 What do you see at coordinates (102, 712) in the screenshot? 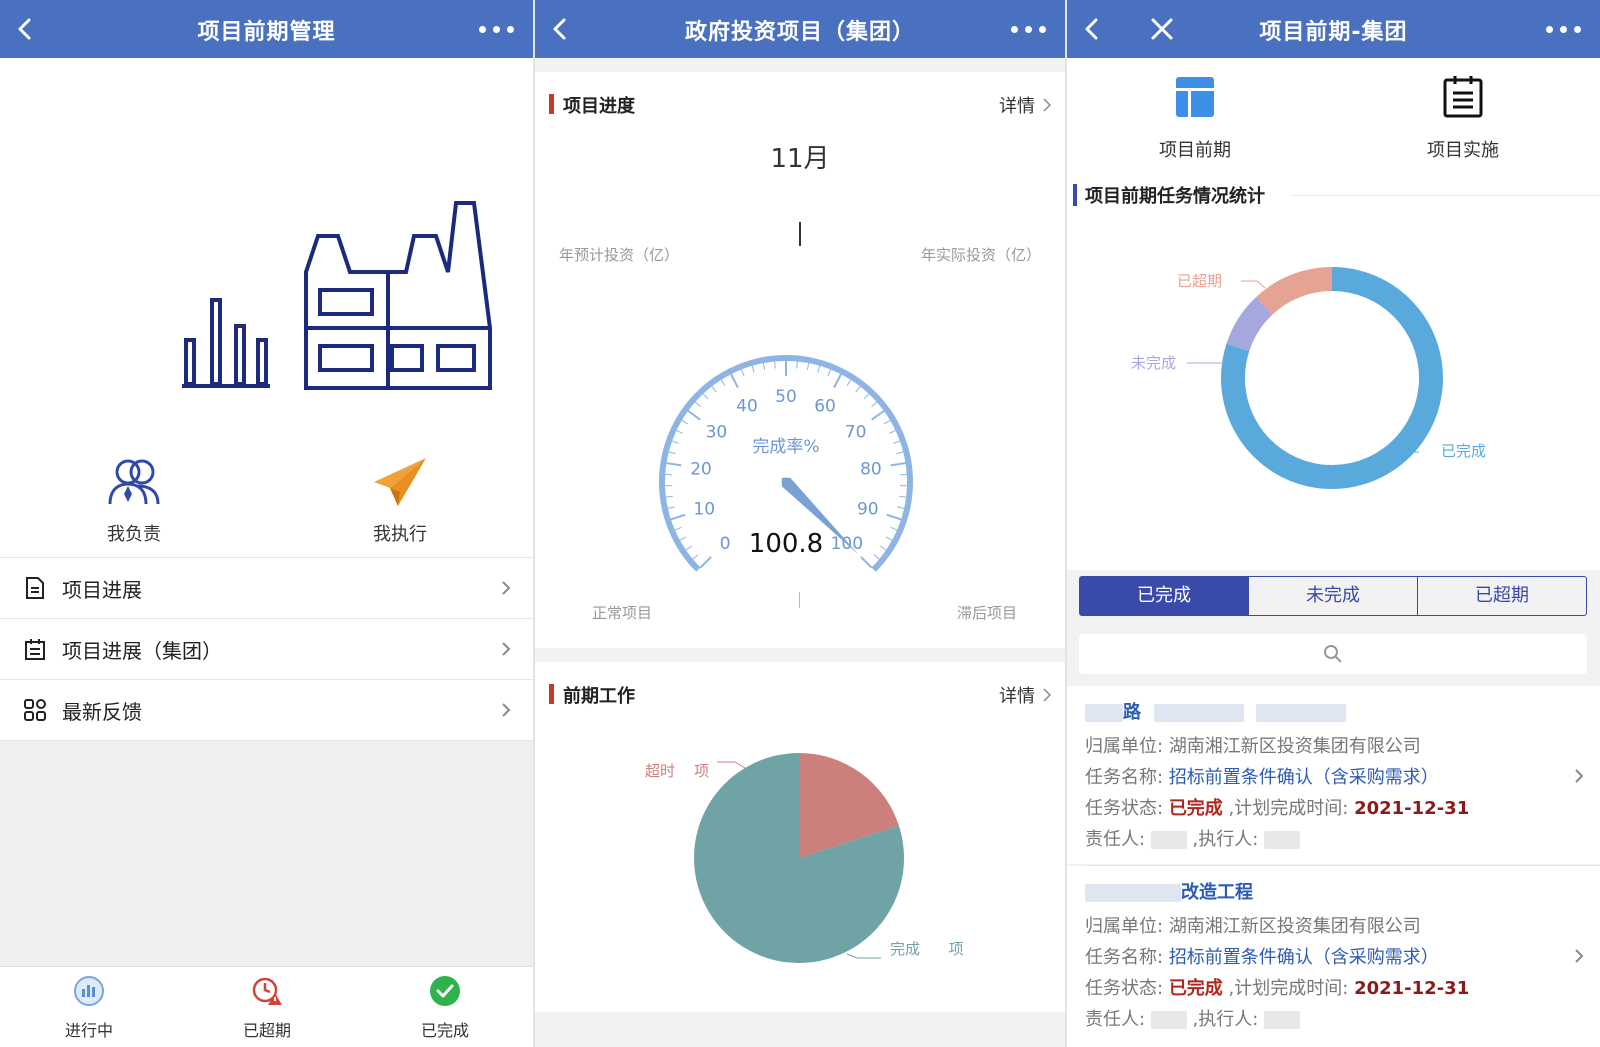
I see `menu-item-label: 最新反馈` at bounding box center [102, 712].